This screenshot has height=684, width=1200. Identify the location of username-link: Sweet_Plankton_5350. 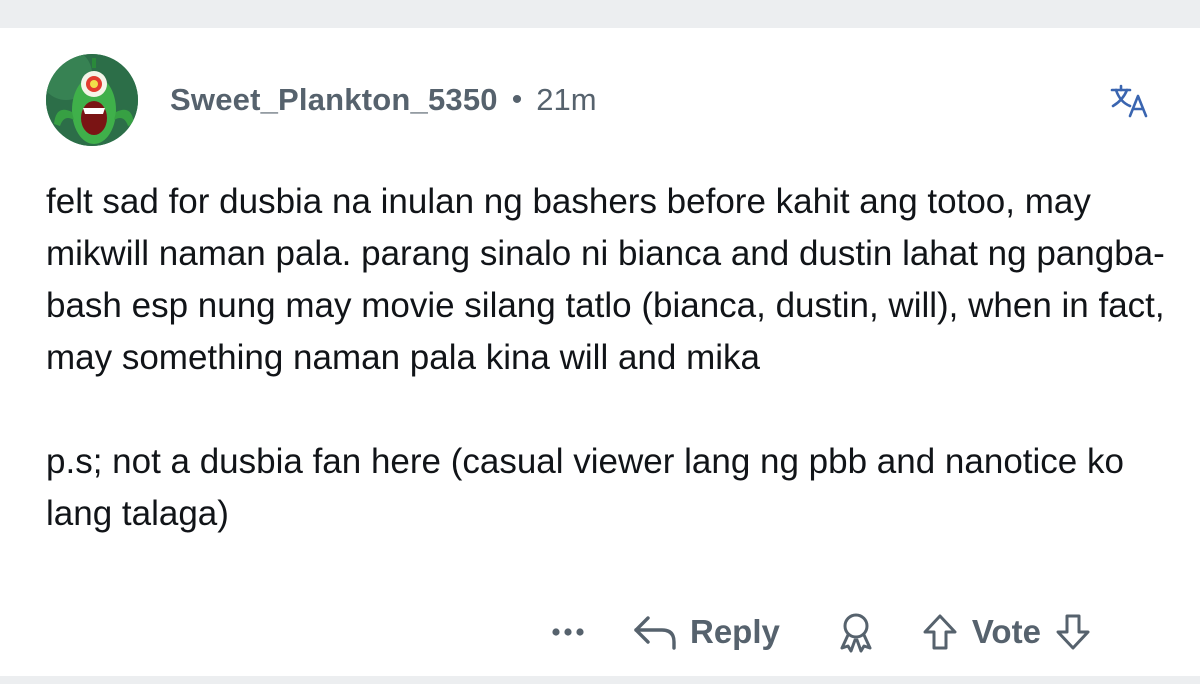
(334, 100).